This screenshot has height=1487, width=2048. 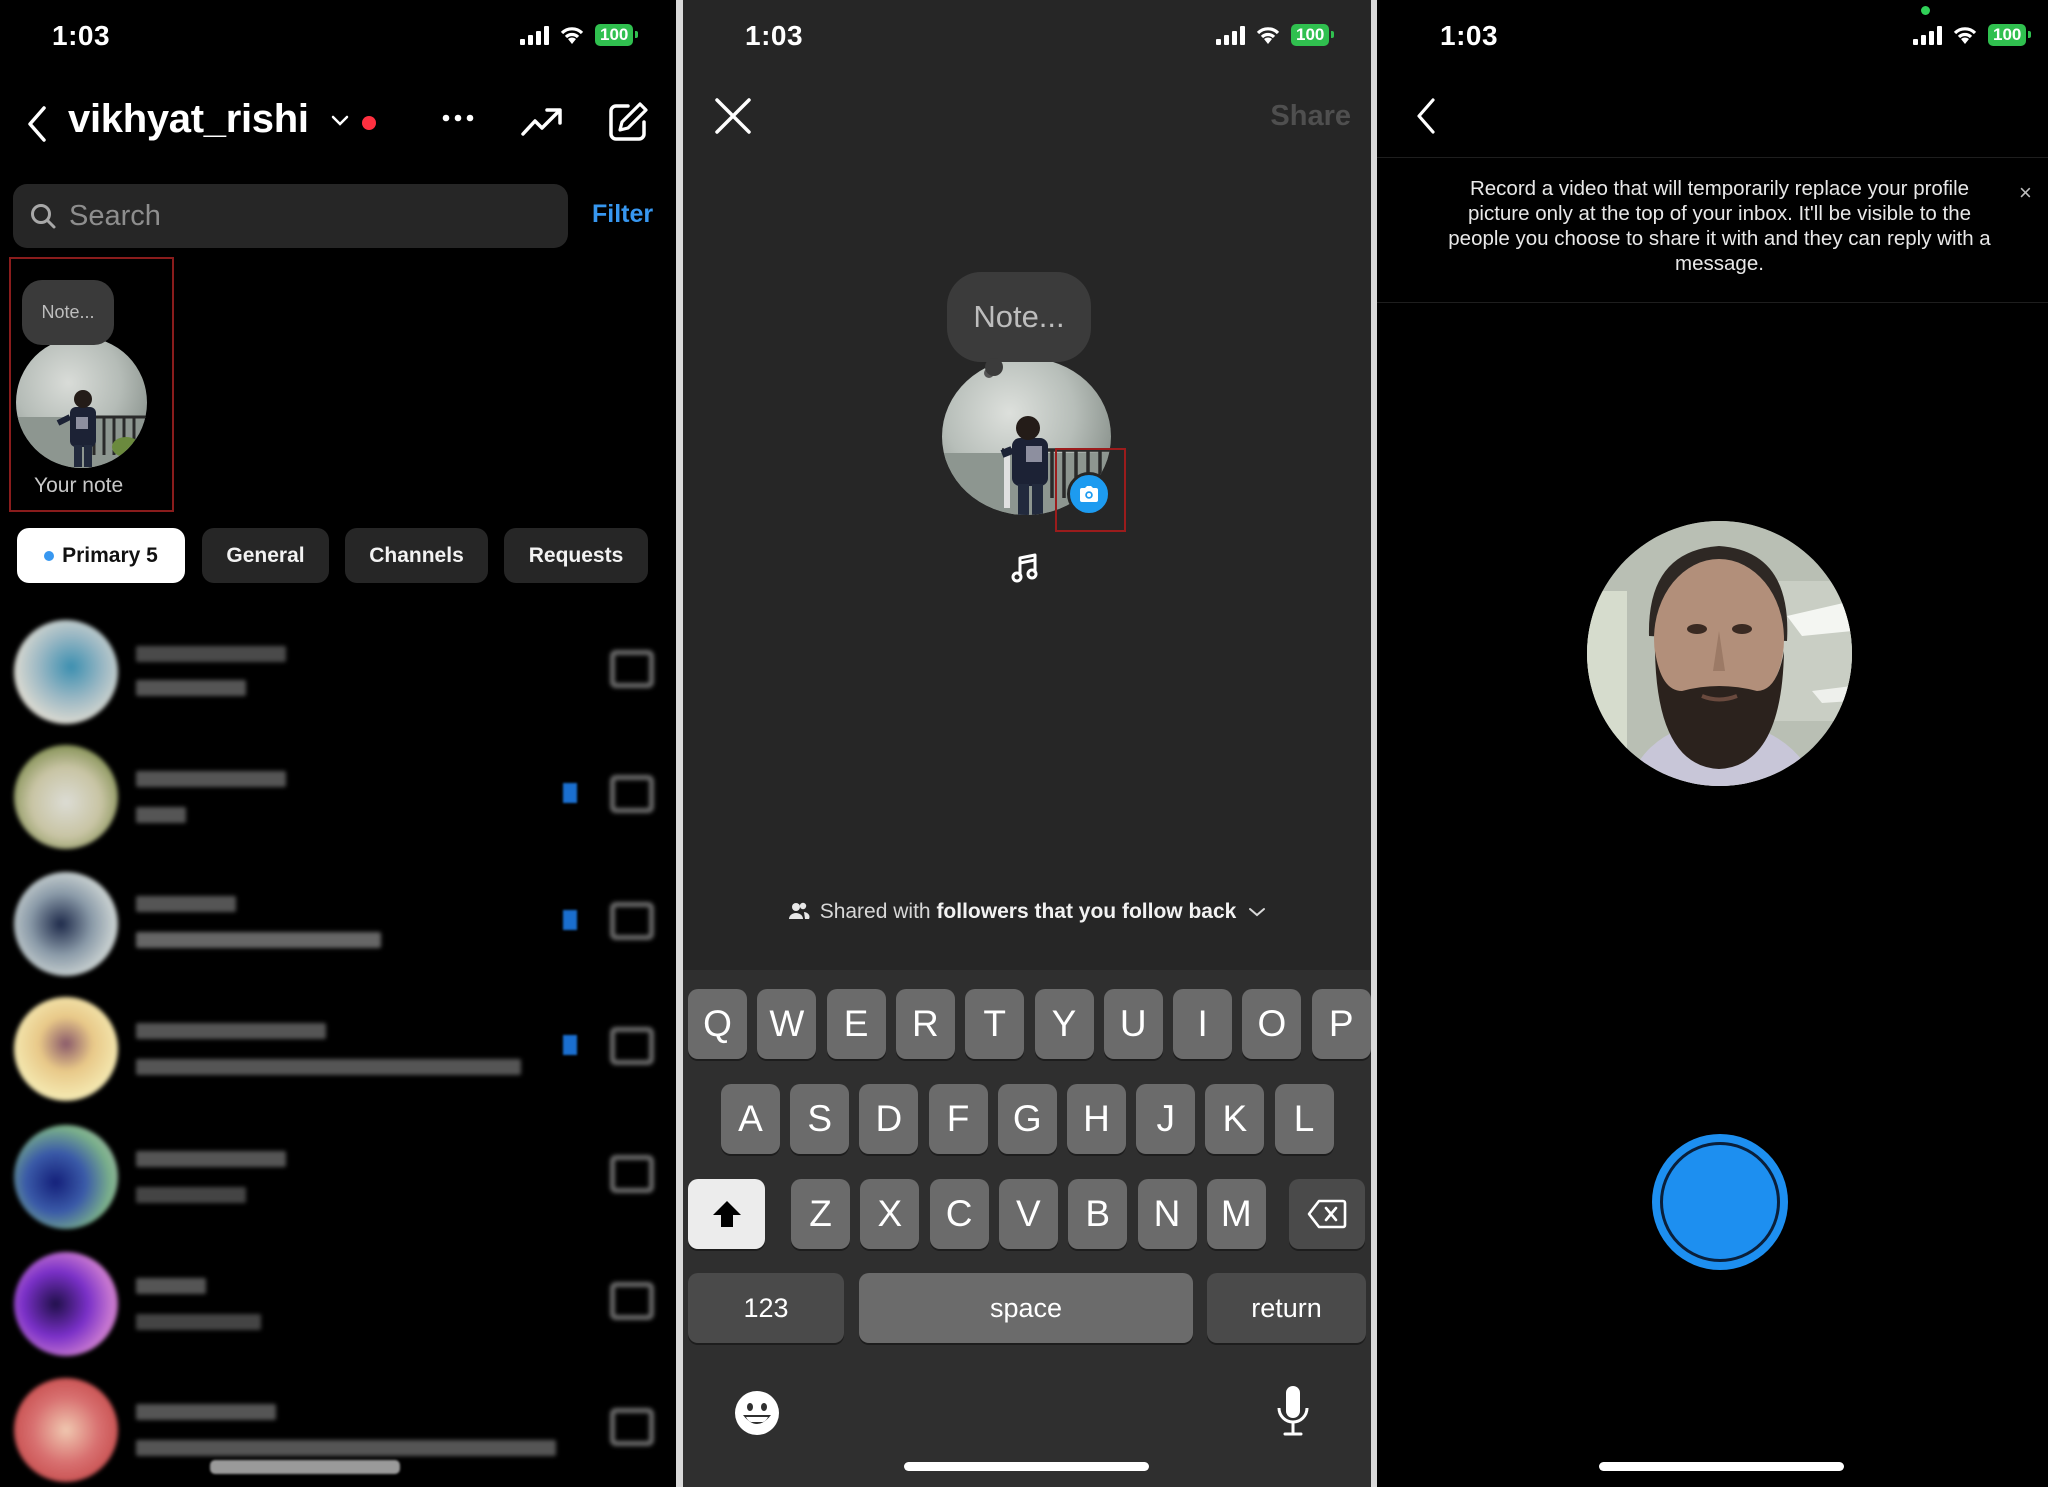 I want to click on unread-dot, so click(x=49, y=555).